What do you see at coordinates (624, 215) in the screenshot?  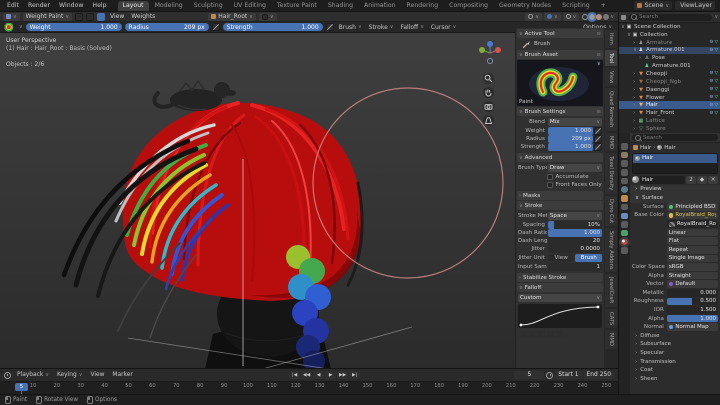 I see `tab-particles` at bounding box center [624, 215].